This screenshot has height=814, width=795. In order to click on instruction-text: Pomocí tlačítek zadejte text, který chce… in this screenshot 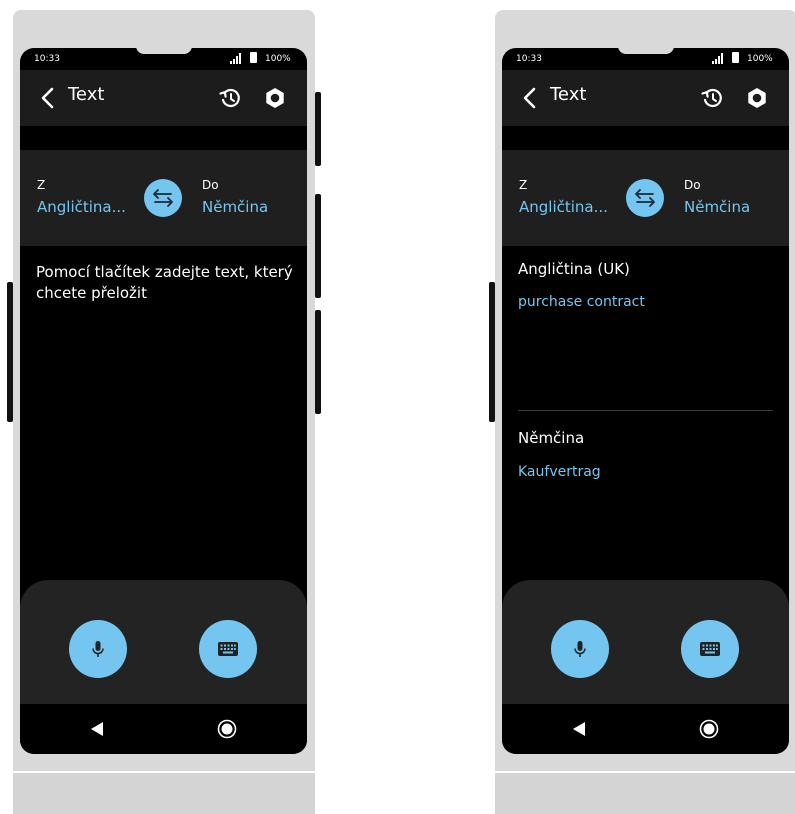, I will do `click(164, 282)`.